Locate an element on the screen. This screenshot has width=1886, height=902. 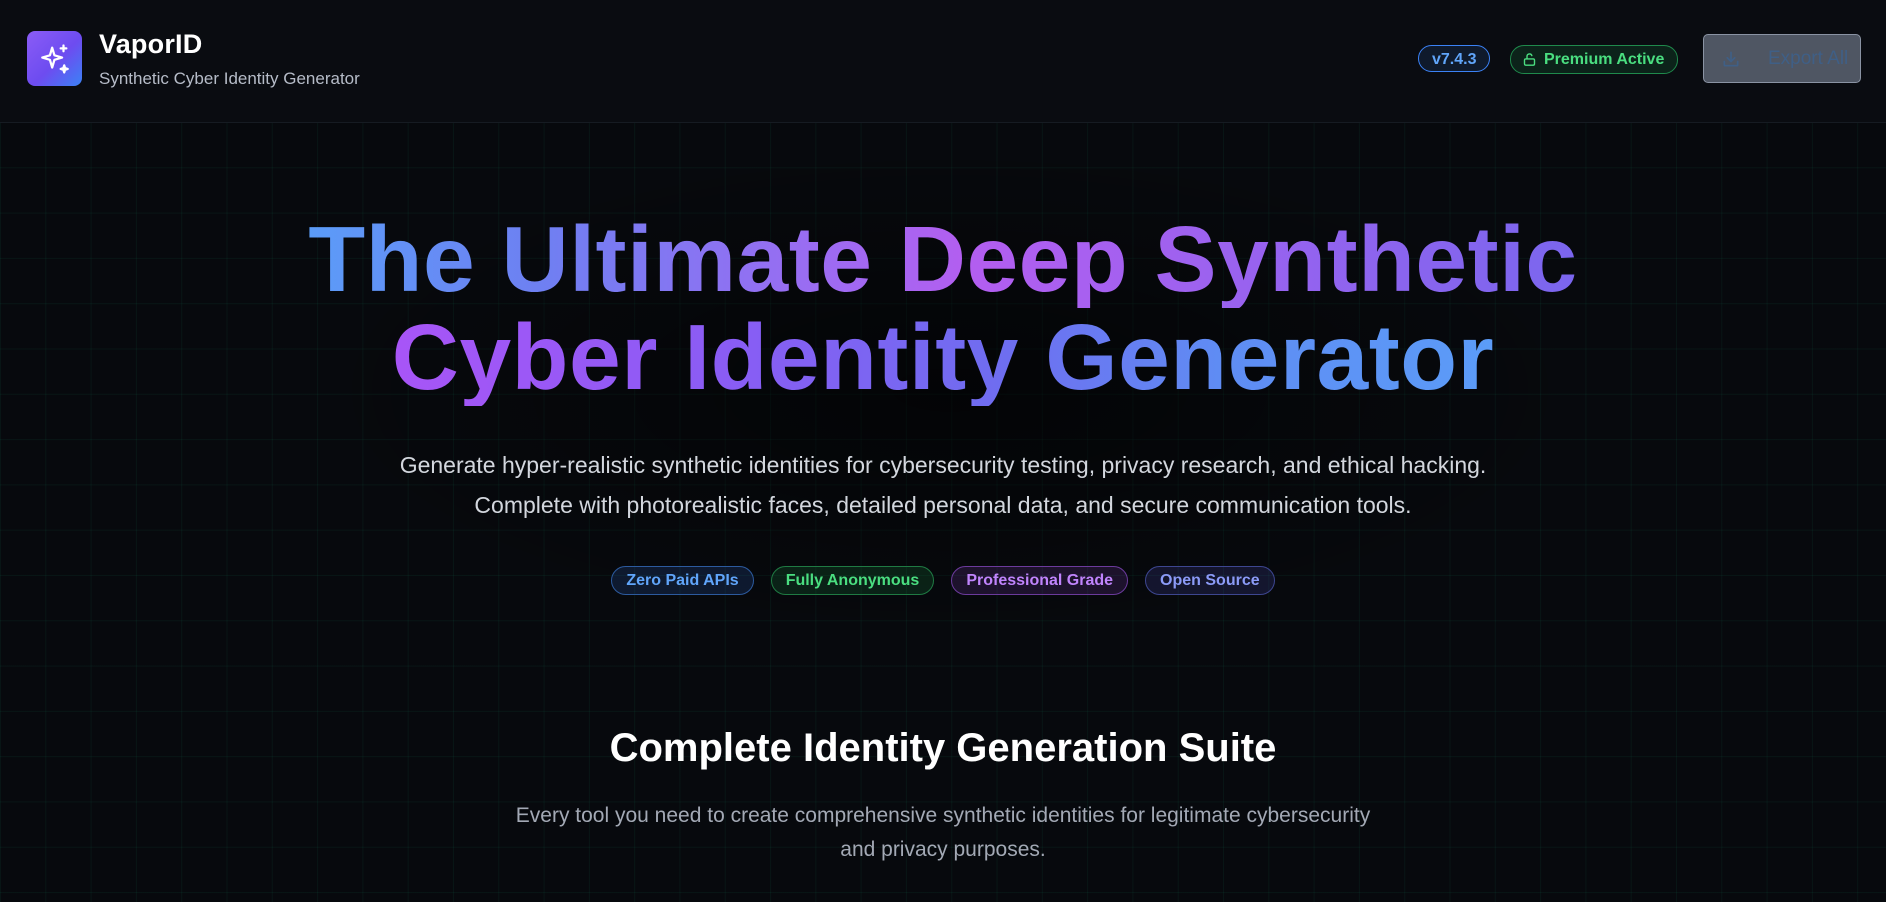
hero-title-line-1: The Ultimate Deep Synthetic is located at coordinates (943, 259).